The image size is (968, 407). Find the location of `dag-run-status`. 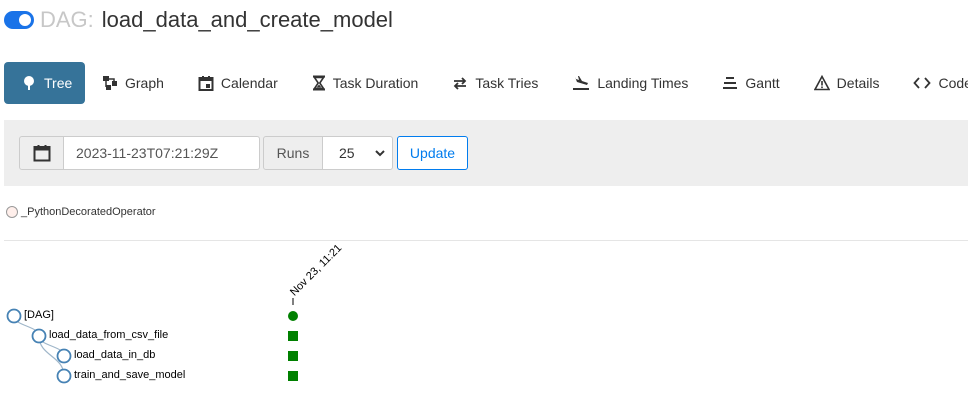

dag-run-status is located at coordinates (293, 316).